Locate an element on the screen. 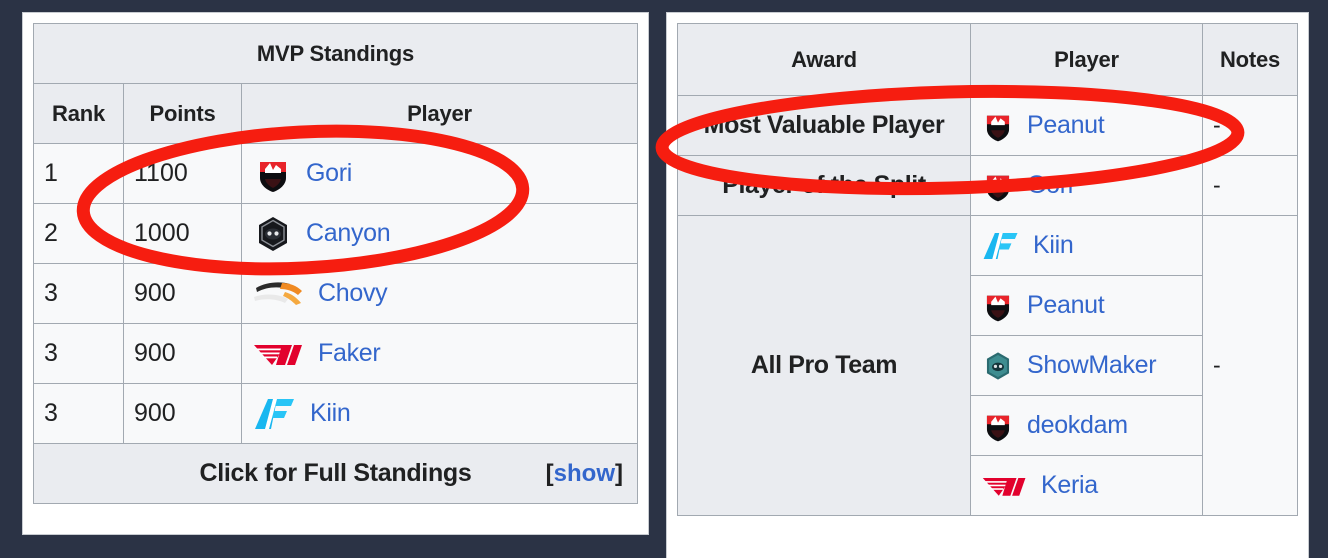 The width and height of the screenshot is (1328, 558). table-title-row: MVP Standings is located at coordinates (335, 53).